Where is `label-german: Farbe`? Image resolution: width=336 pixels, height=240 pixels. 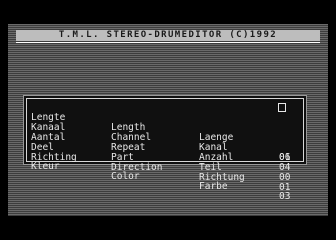
label-german: Farbe is located at coordinates (213, 186).